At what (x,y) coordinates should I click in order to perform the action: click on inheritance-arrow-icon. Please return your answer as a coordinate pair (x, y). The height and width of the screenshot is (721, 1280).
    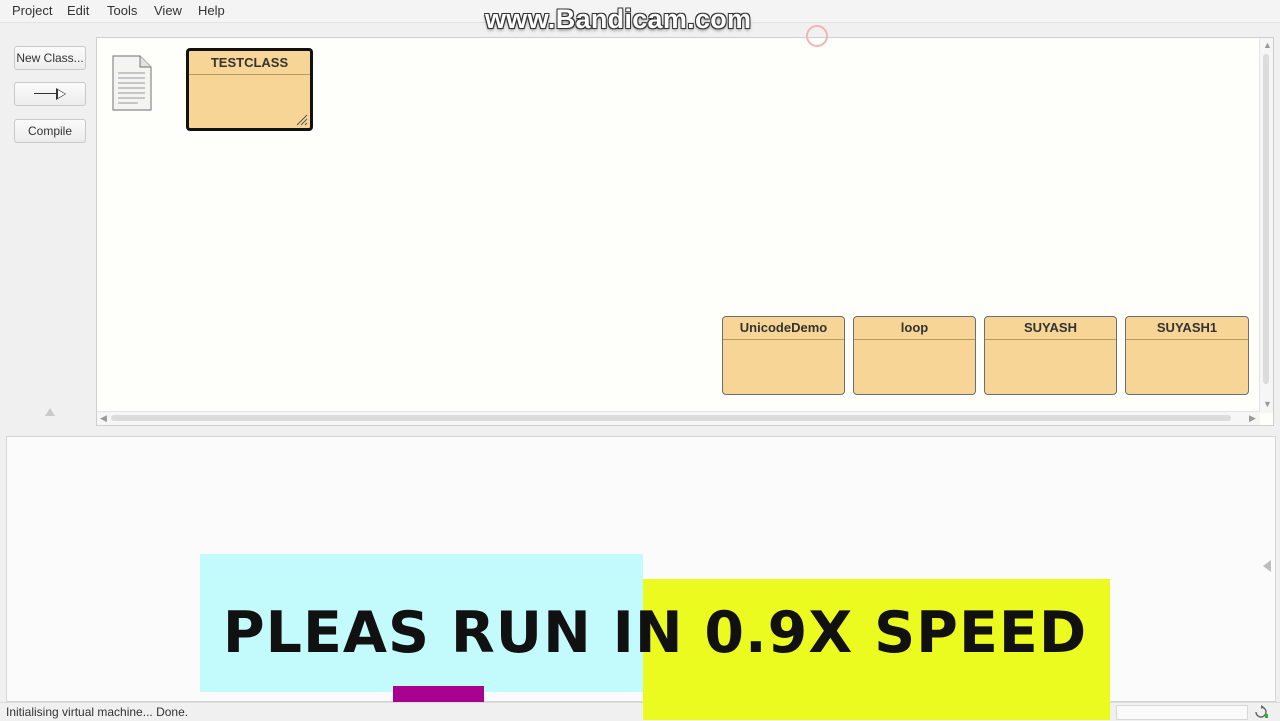
    Looking at the image, I should click on (50, 94).